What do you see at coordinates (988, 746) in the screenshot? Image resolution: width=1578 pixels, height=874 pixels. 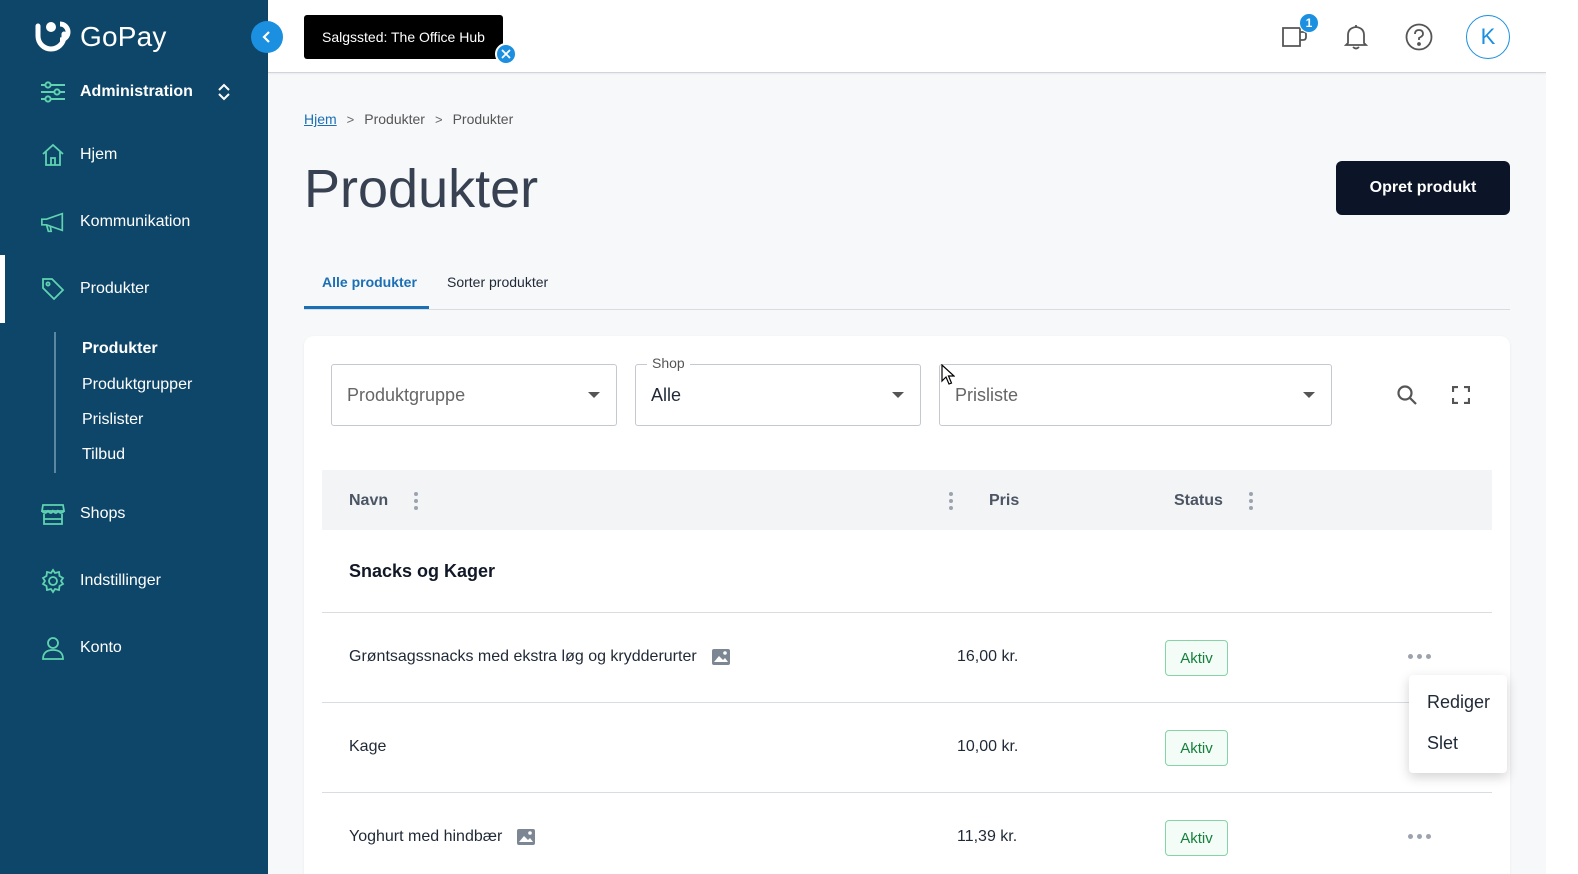 I see `product-price: 10,00 kr.` at bounding box center [988, 746].